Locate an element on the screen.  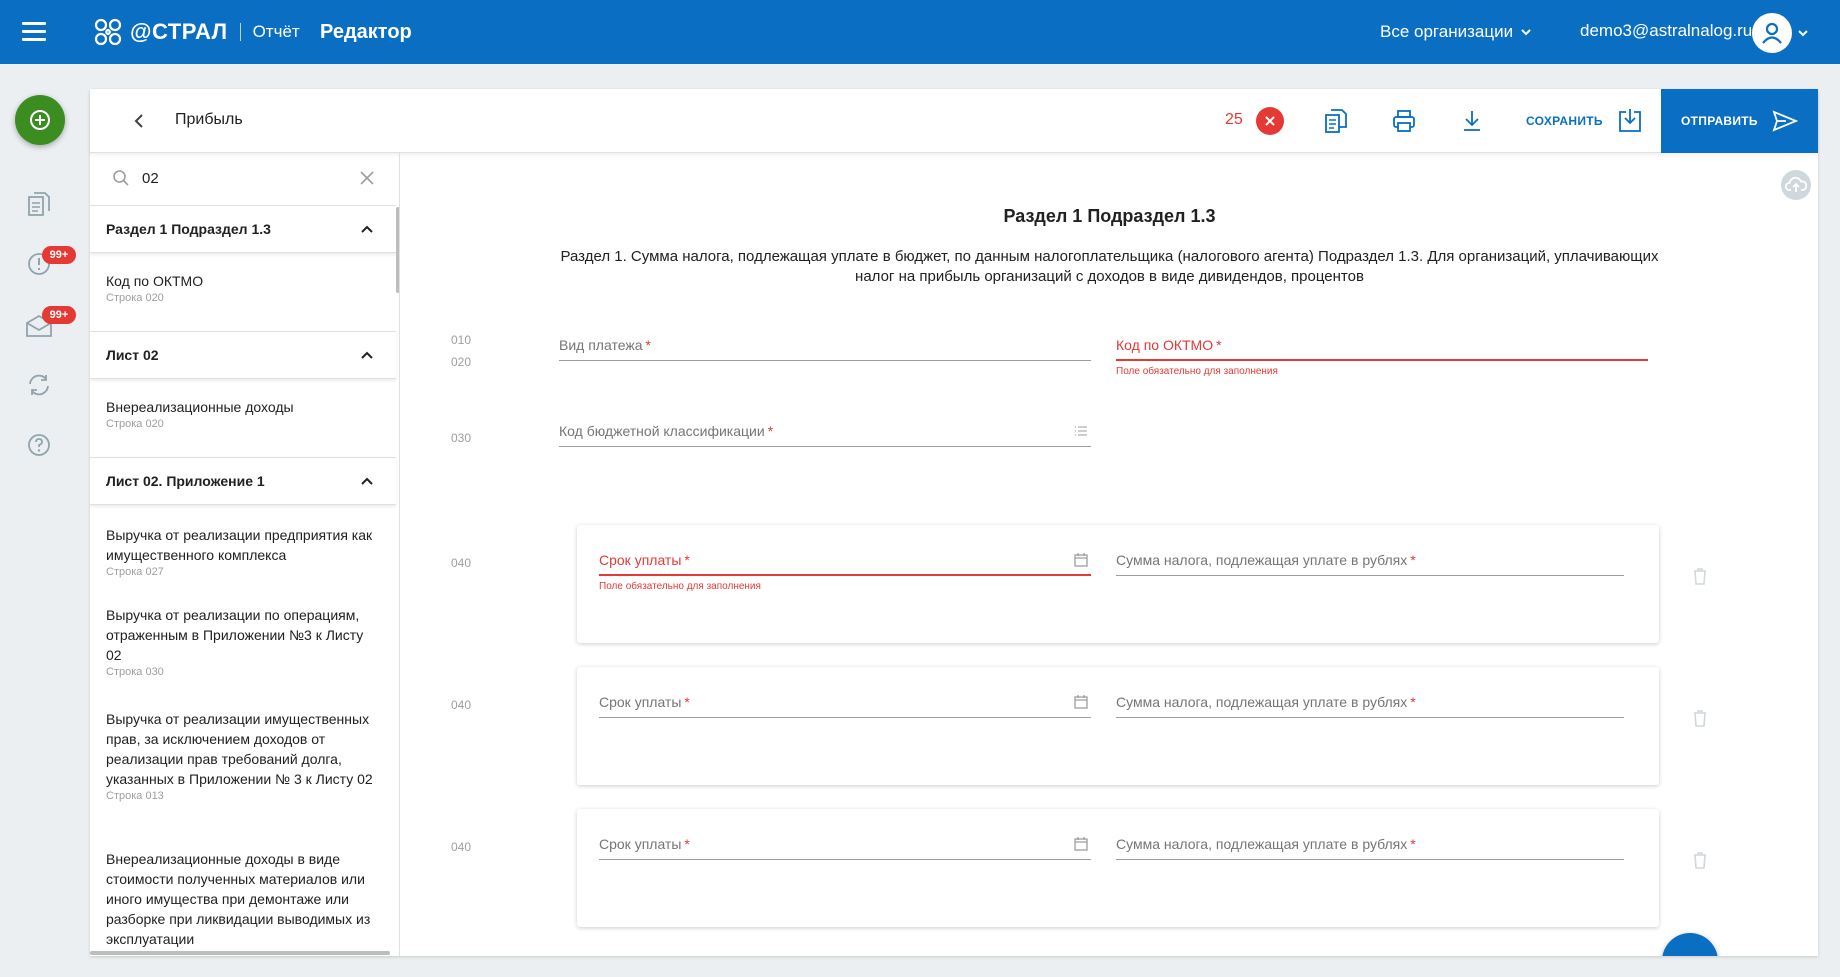
clear-search-icon is located at coordinates (367, 178).